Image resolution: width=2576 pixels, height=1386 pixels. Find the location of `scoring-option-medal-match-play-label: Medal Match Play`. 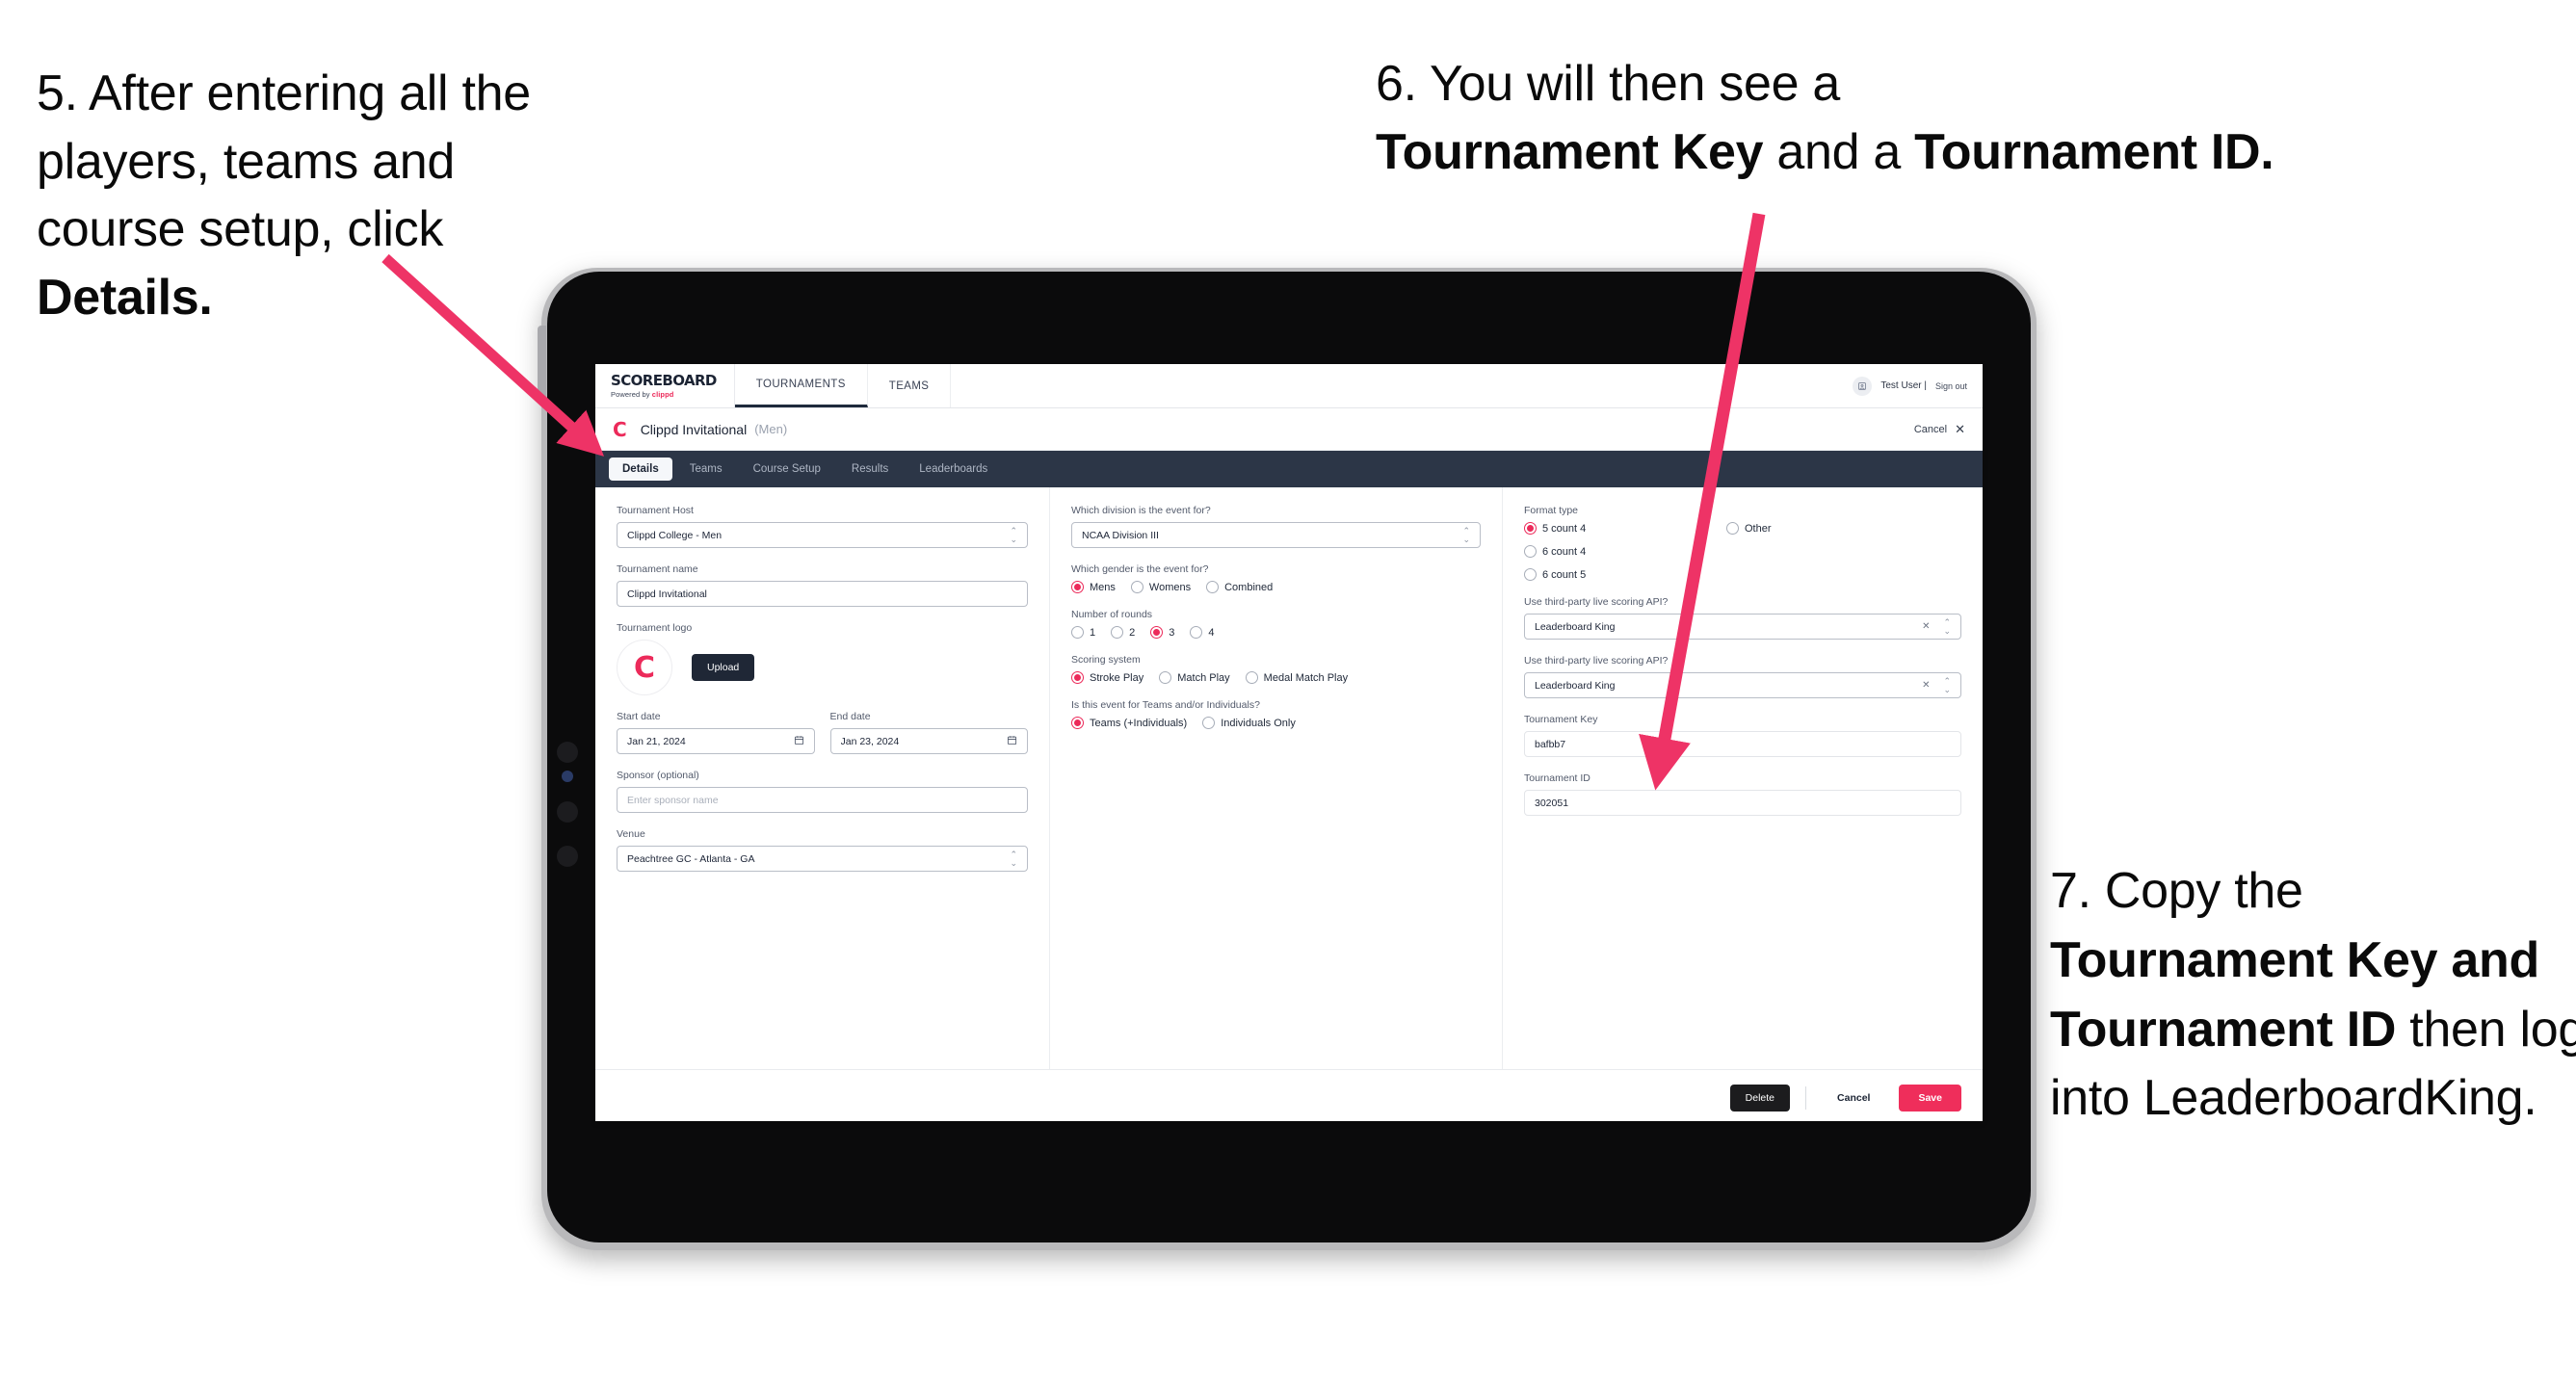

scoring-option-medal-match-play-label: Medal Match Play is located at coordinates (1306, 677).